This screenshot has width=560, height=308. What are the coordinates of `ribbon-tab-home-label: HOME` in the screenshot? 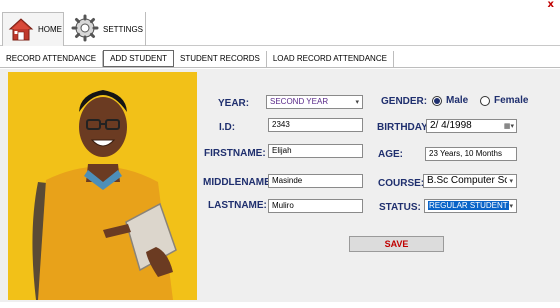 It's located at (50, 29).